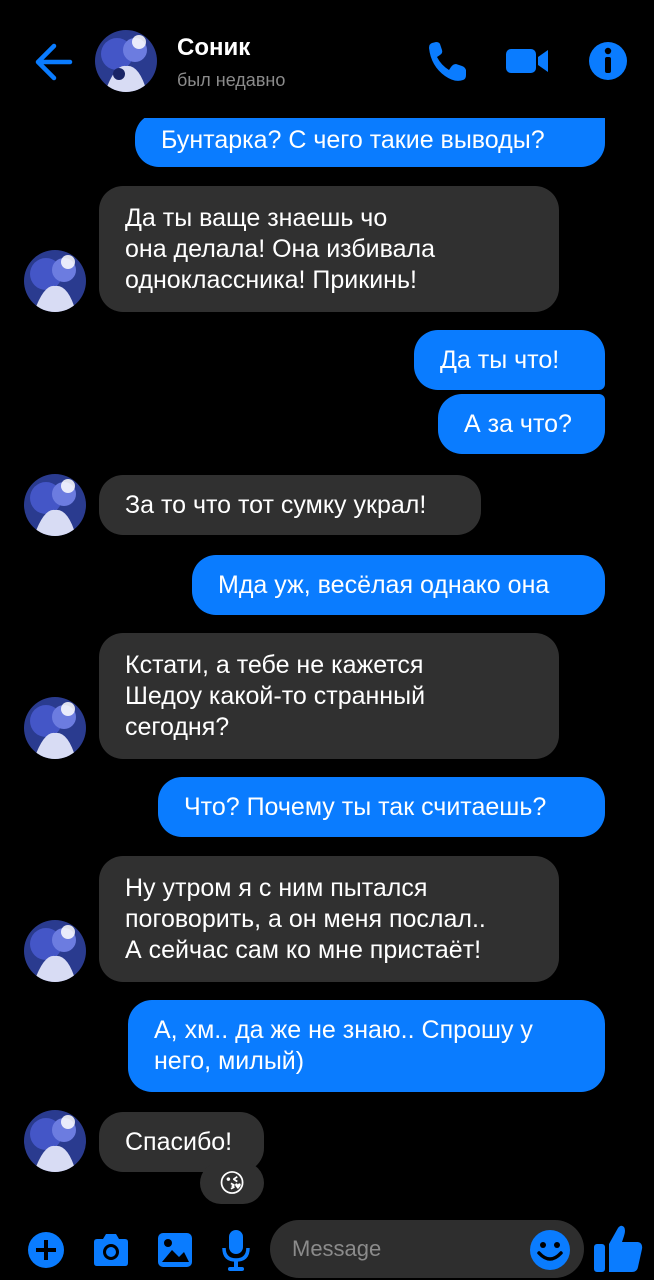 This screenshot has width=654, height=1280. What do you see at coordinates (550, 1250) in the screenshot?
I see `emoji-icon` at bounding box center [550, 1250].